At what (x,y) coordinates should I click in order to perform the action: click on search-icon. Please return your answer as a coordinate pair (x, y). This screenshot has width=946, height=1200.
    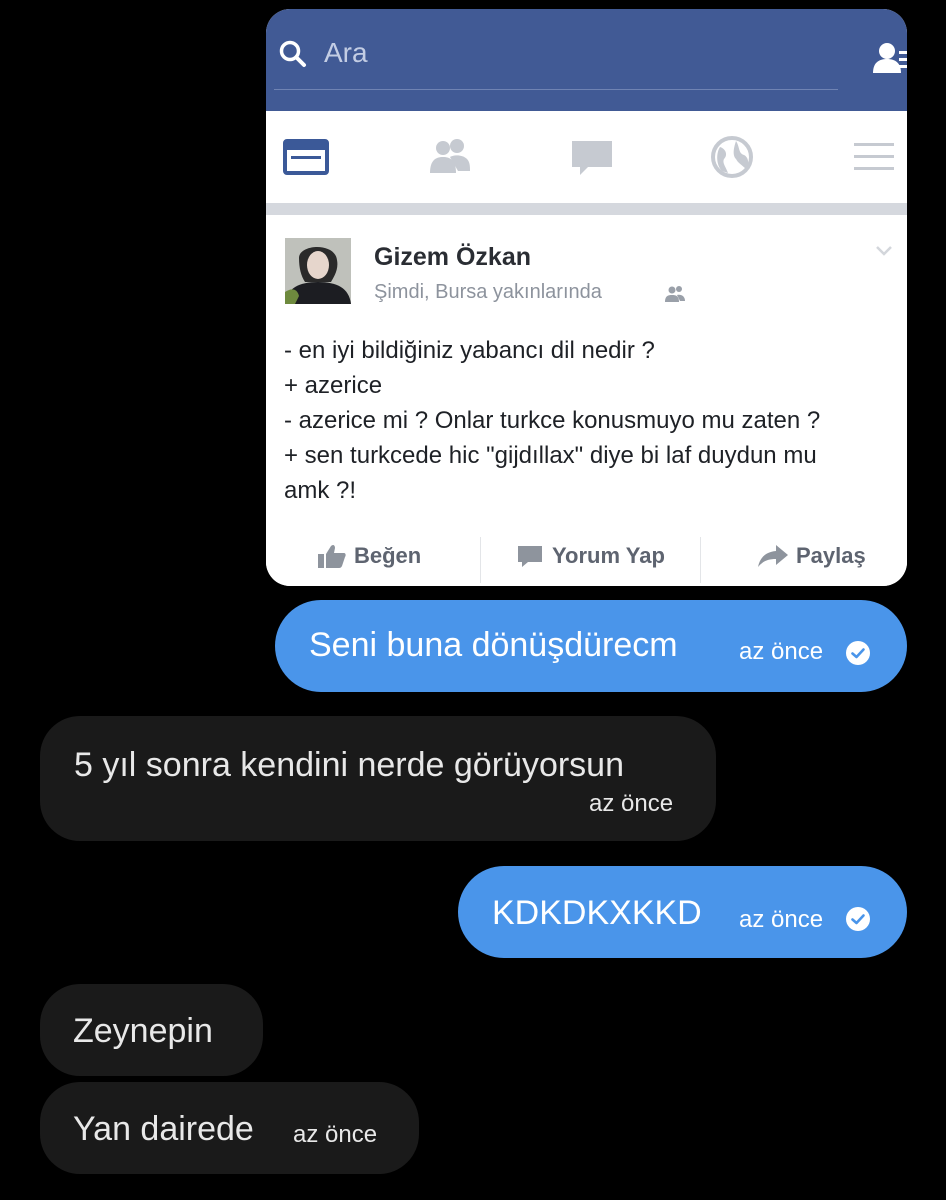
    Looking at the image, I should click on (292, 53).